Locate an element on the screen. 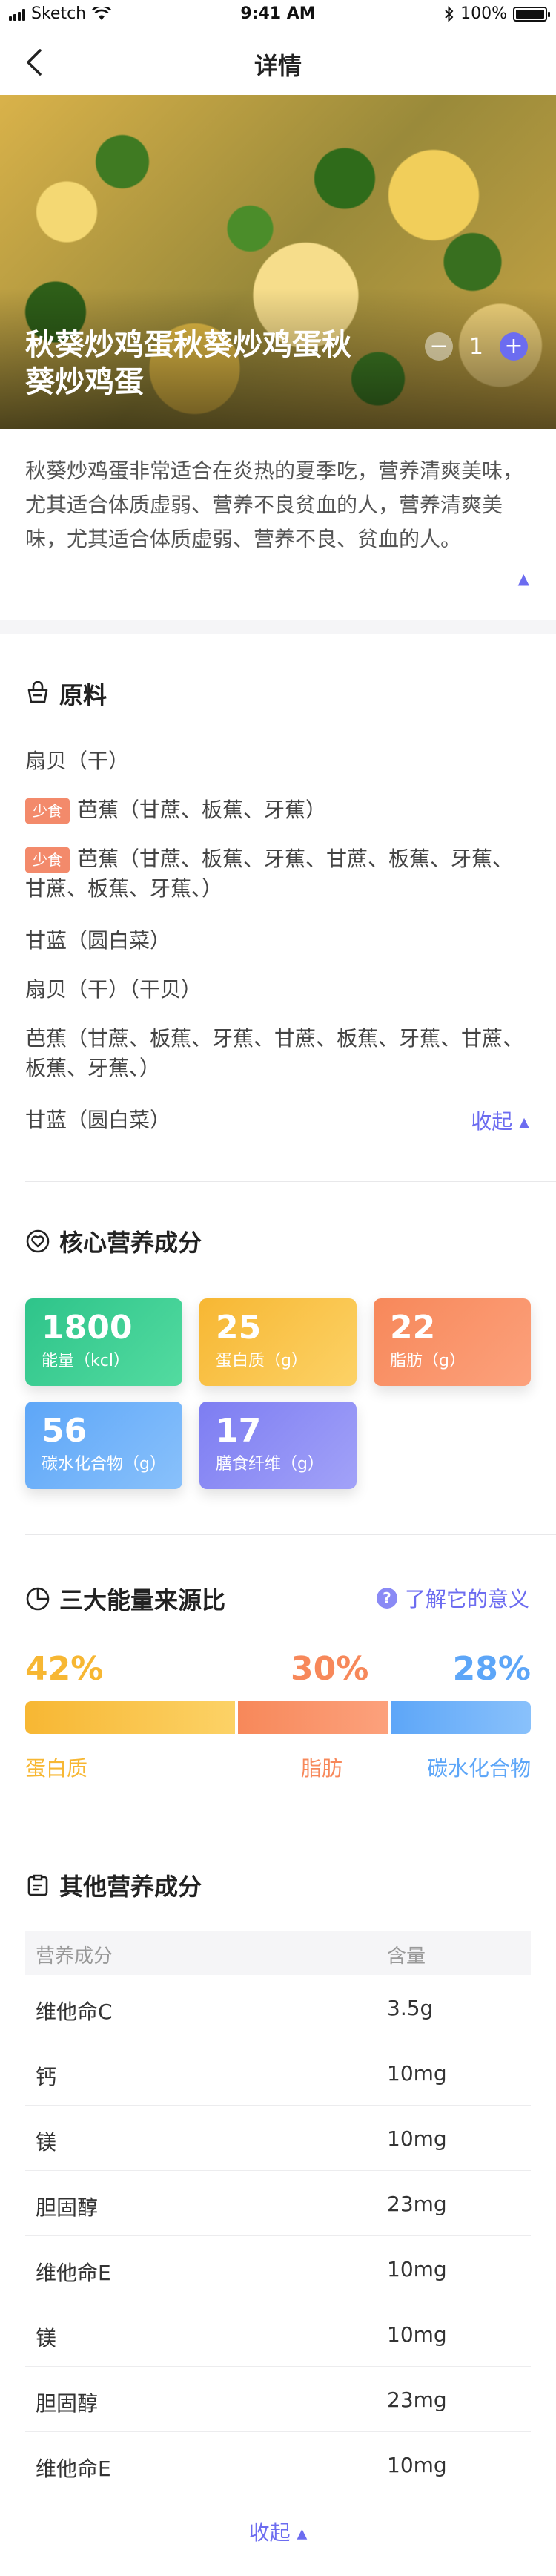  table-collapse-button: 收起 ▲ is located at coordinates (278, 2531).